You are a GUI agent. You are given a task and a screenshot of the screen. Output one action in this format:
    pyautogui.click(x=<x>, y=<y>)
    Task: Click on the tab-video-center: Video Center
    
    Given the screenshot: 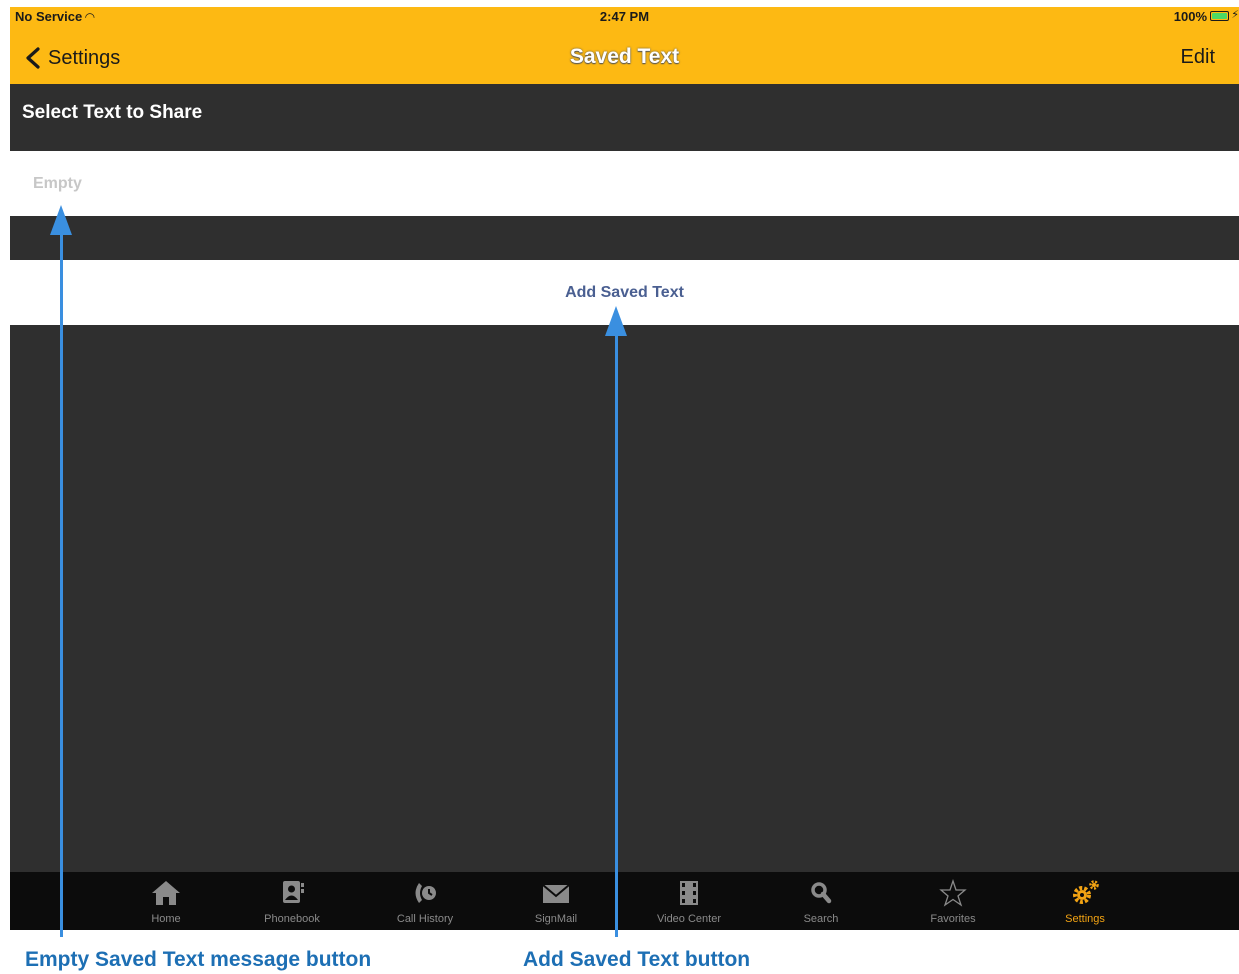 What is the action you would take?
    pyautogui.click(x=689, y=901)
    